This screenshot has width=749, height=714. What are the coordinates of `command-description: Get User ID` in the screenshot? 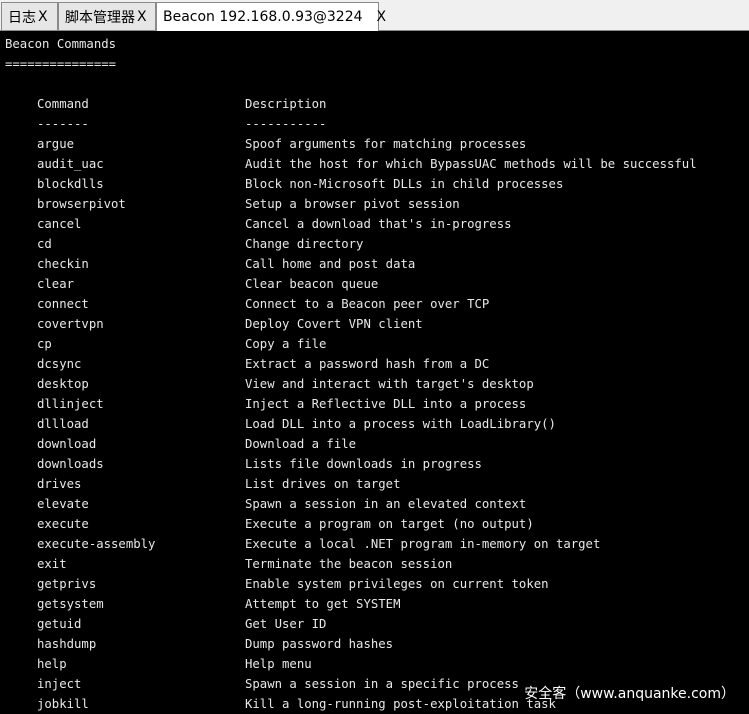 It's located at (286, 624).